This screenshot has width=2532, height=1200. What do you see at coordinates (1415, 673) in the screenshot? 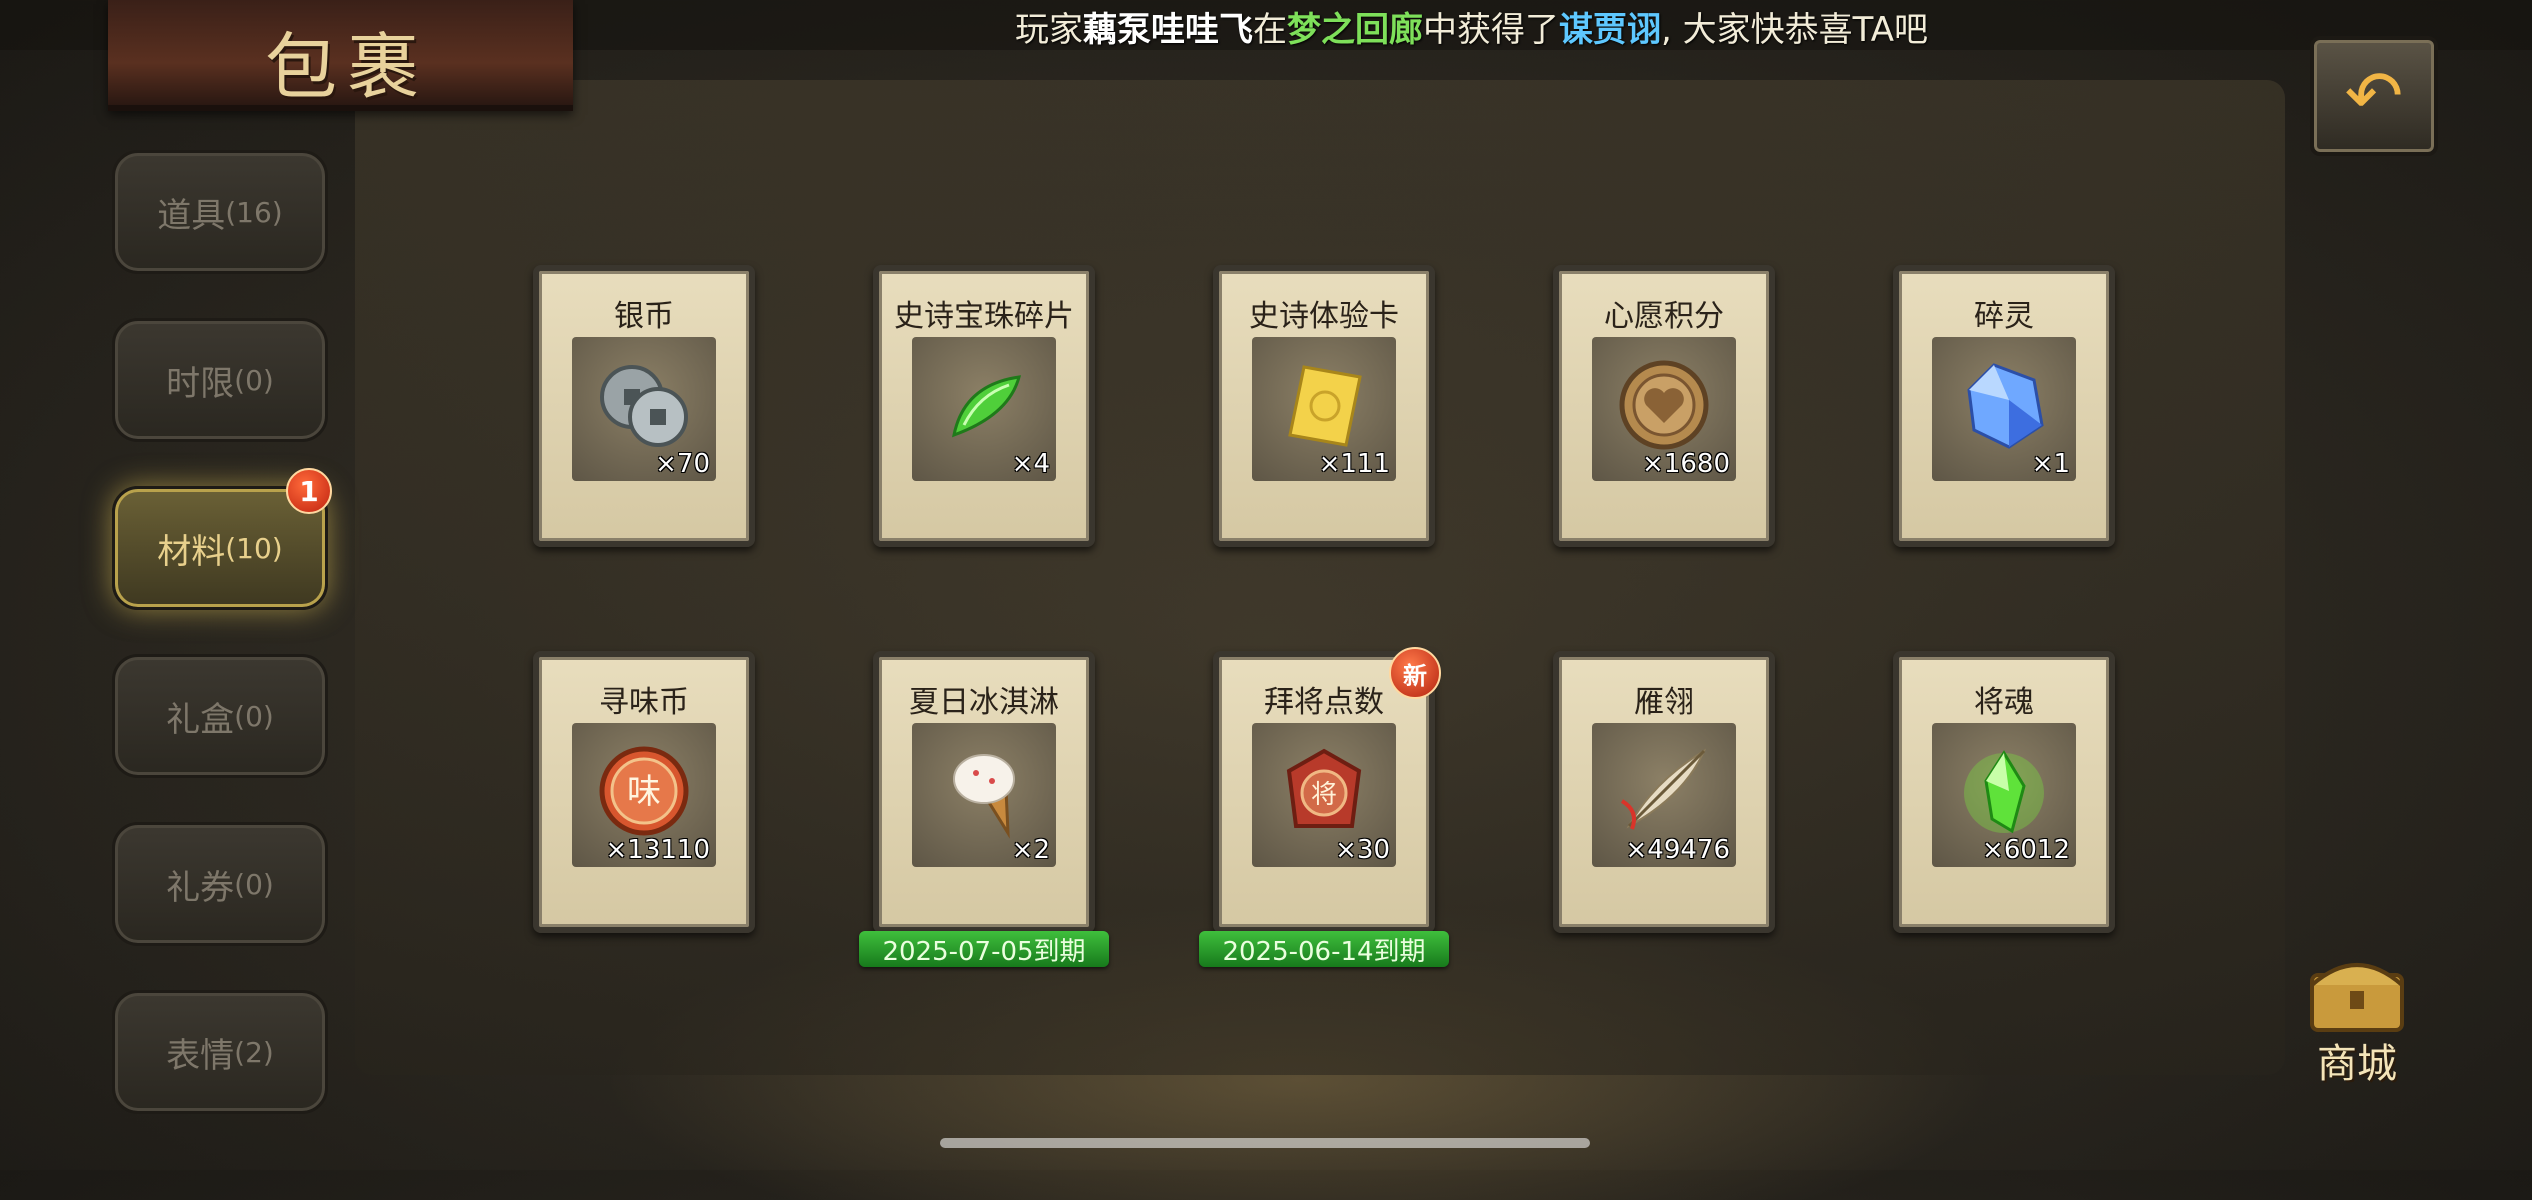
I see `new-badge: 新` at bounding box center [1415, 673].